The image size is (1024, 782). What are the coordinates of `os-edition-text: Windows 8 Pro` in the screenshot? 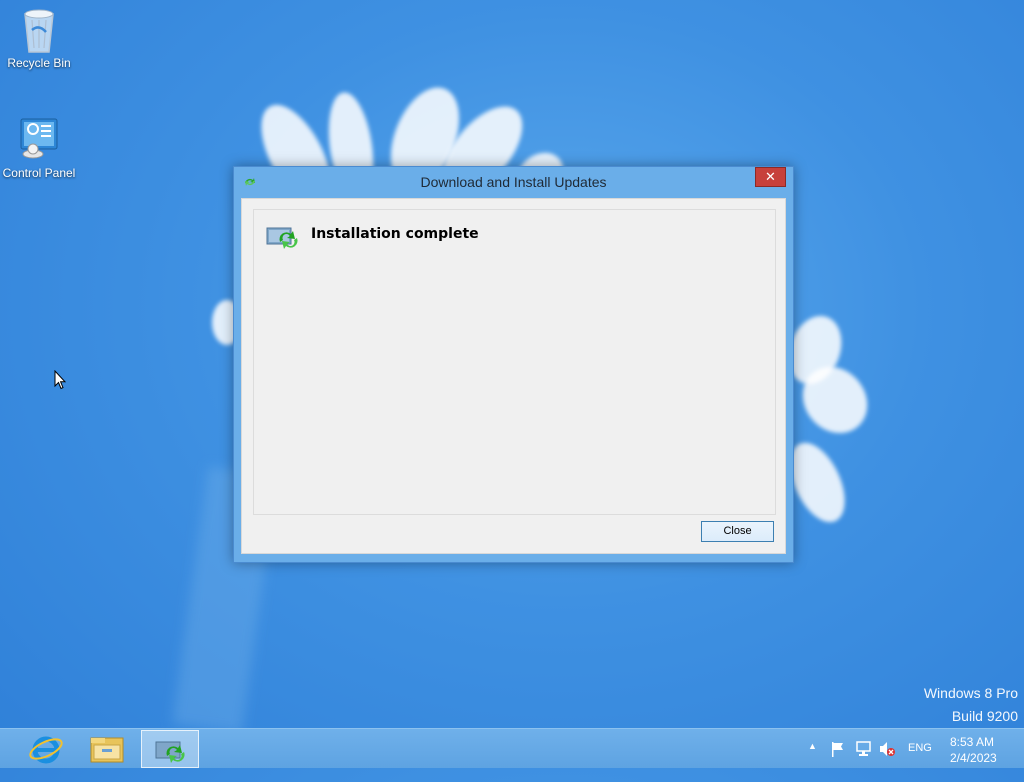 It's located at (970, 693).